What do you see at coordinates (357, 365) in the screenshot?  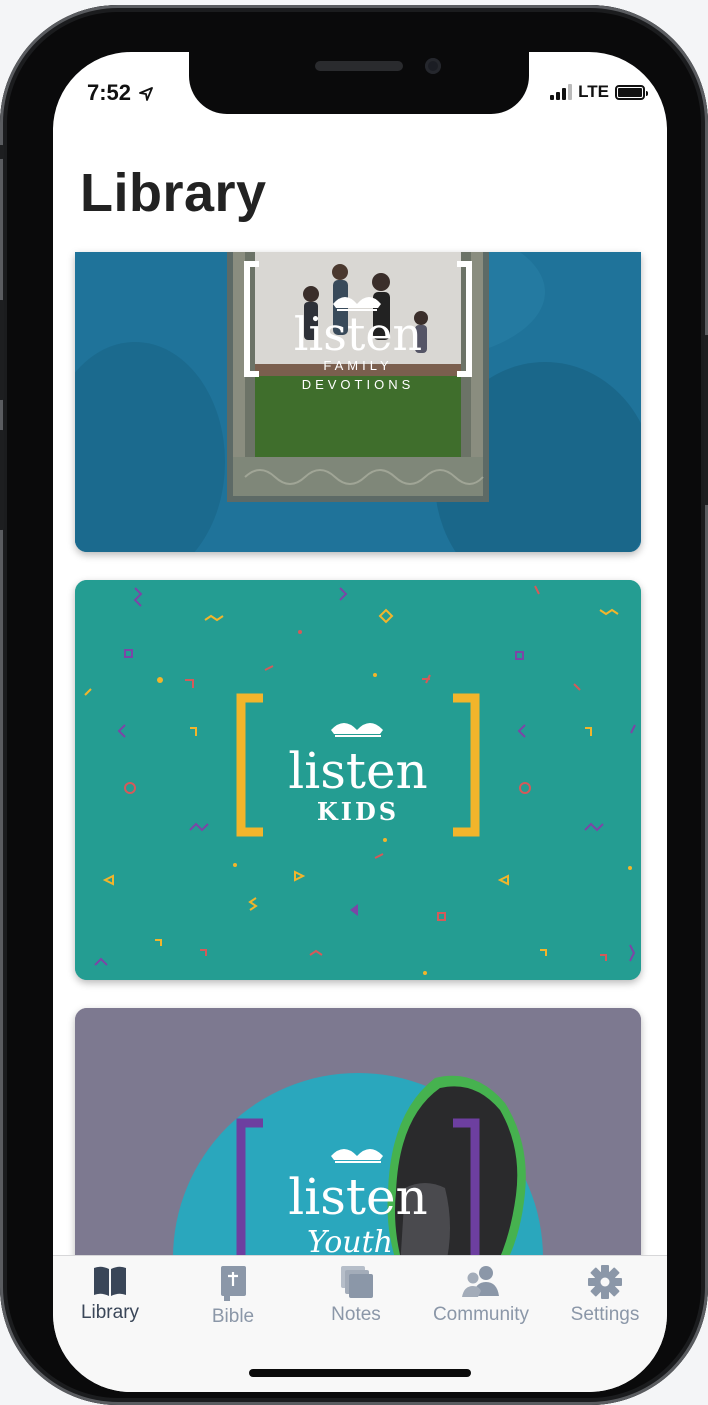 I see `card1-subtitle-line1: FAMILY` at bounding box center [357, 365].